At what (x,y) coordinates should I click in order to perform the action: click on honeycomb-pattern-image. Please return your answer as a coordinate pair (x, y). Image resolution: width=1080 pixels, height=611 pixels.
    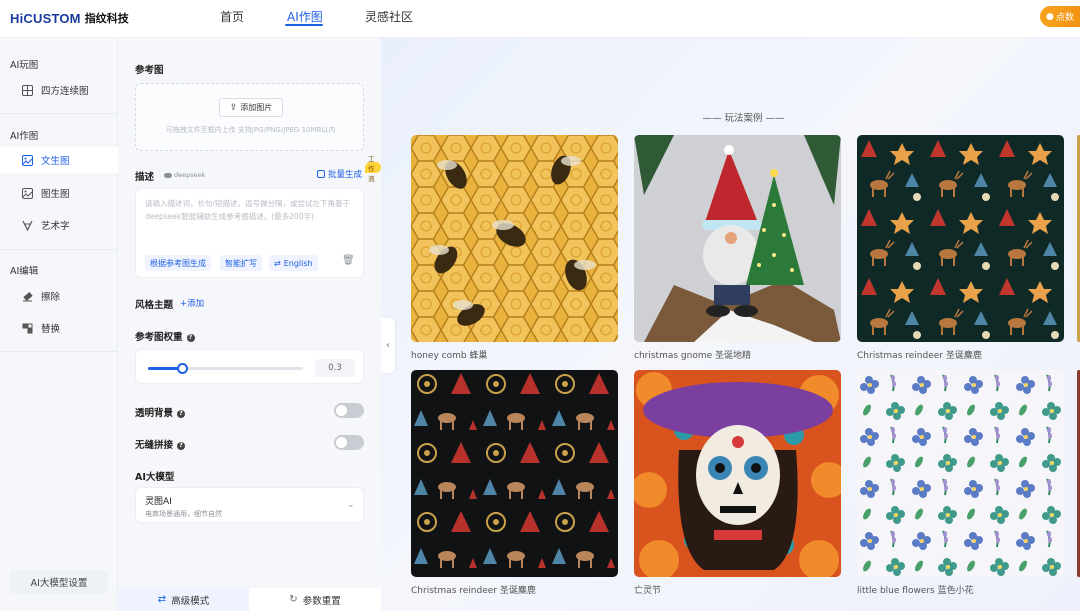
    Looking at the image, I should click on (514, 238).